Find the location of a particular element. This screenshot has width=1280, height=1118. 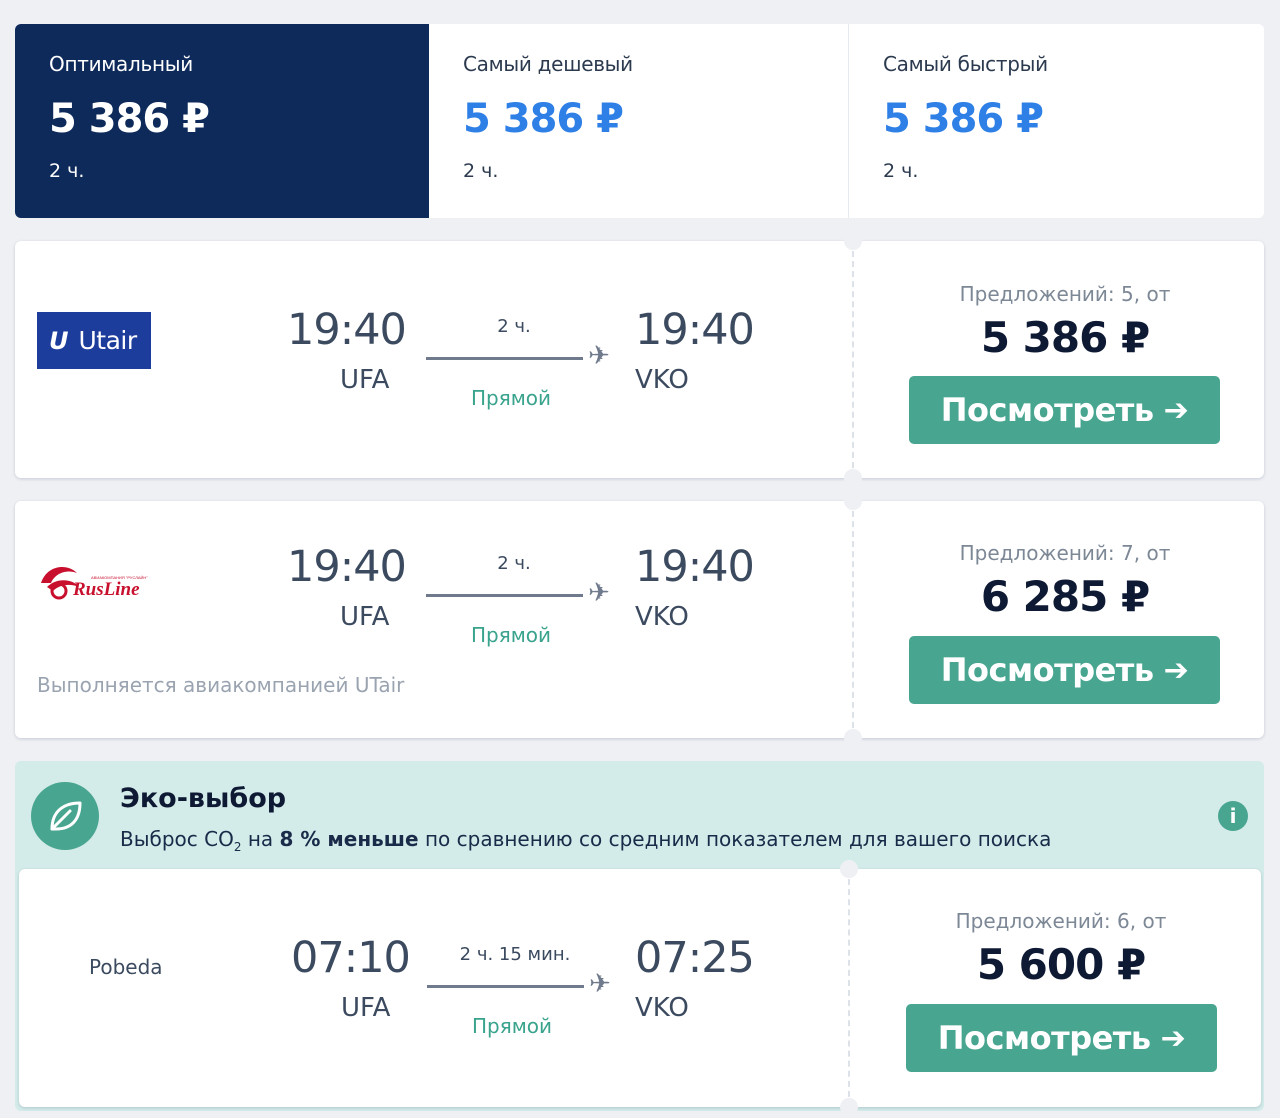

offers-count: Предложений: 7, от is located at coordinates (1065, 553).